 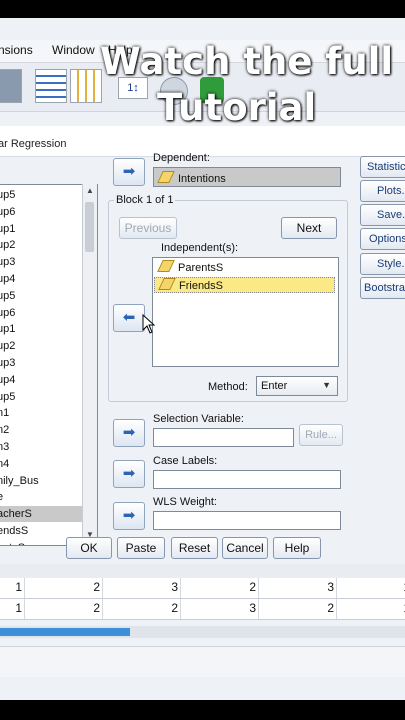 I want to click on data-grid-header, so click(x=202, y=571).